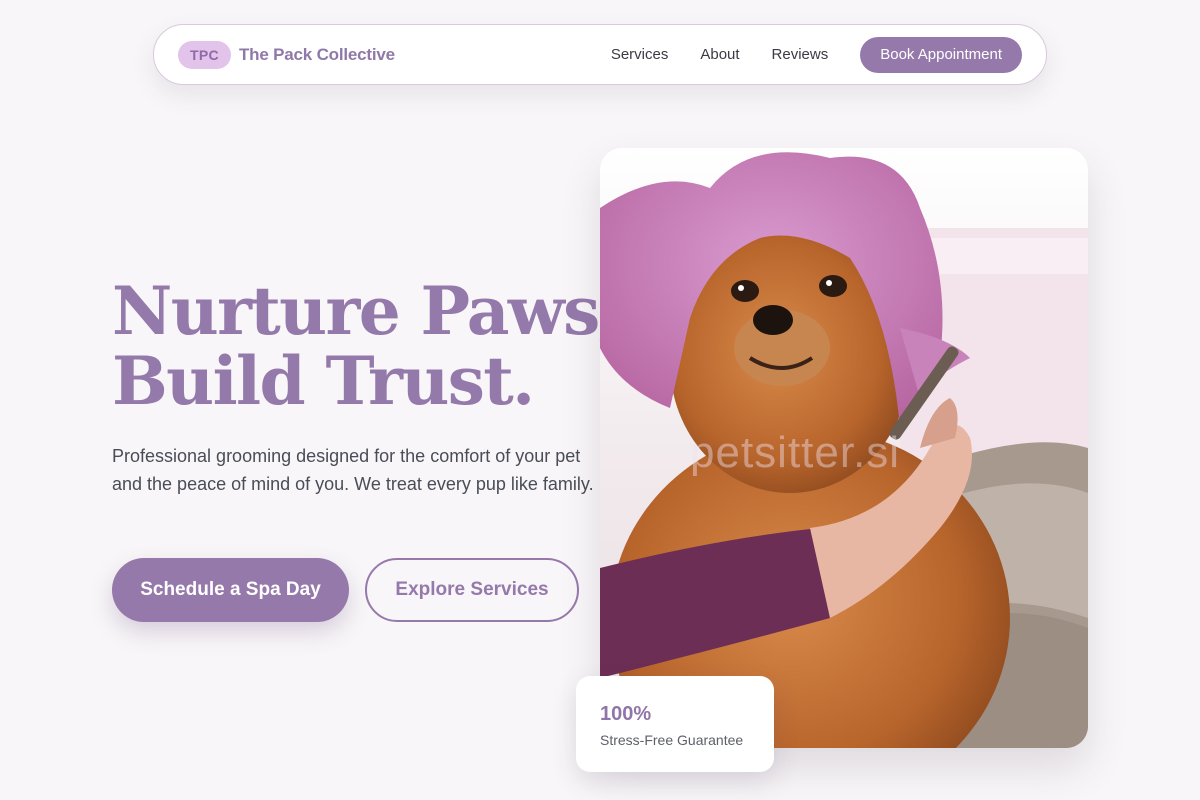  Describe the element at coordinates (204, 54) in the screenshot. I see `logo-badge: TPC` at that location.